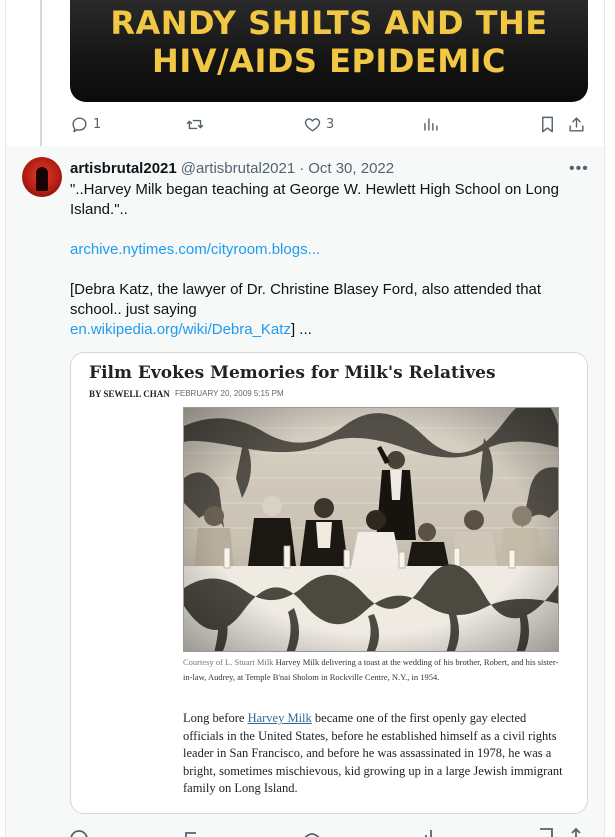  Describe the element at coordinates (229, 393) in the screenshot. I see `article-dateline: FEBRUARY 20, 2009 5:15 PM` at that location.